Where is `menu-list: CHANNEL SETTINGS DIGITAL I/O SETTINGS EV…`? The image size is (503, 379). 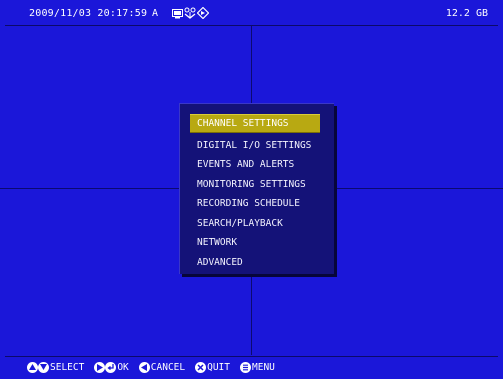 menu-list: CHANNEL SETTINGS DIGITAL I/O SETTINGS EV… is located at coordinates (255, 193).